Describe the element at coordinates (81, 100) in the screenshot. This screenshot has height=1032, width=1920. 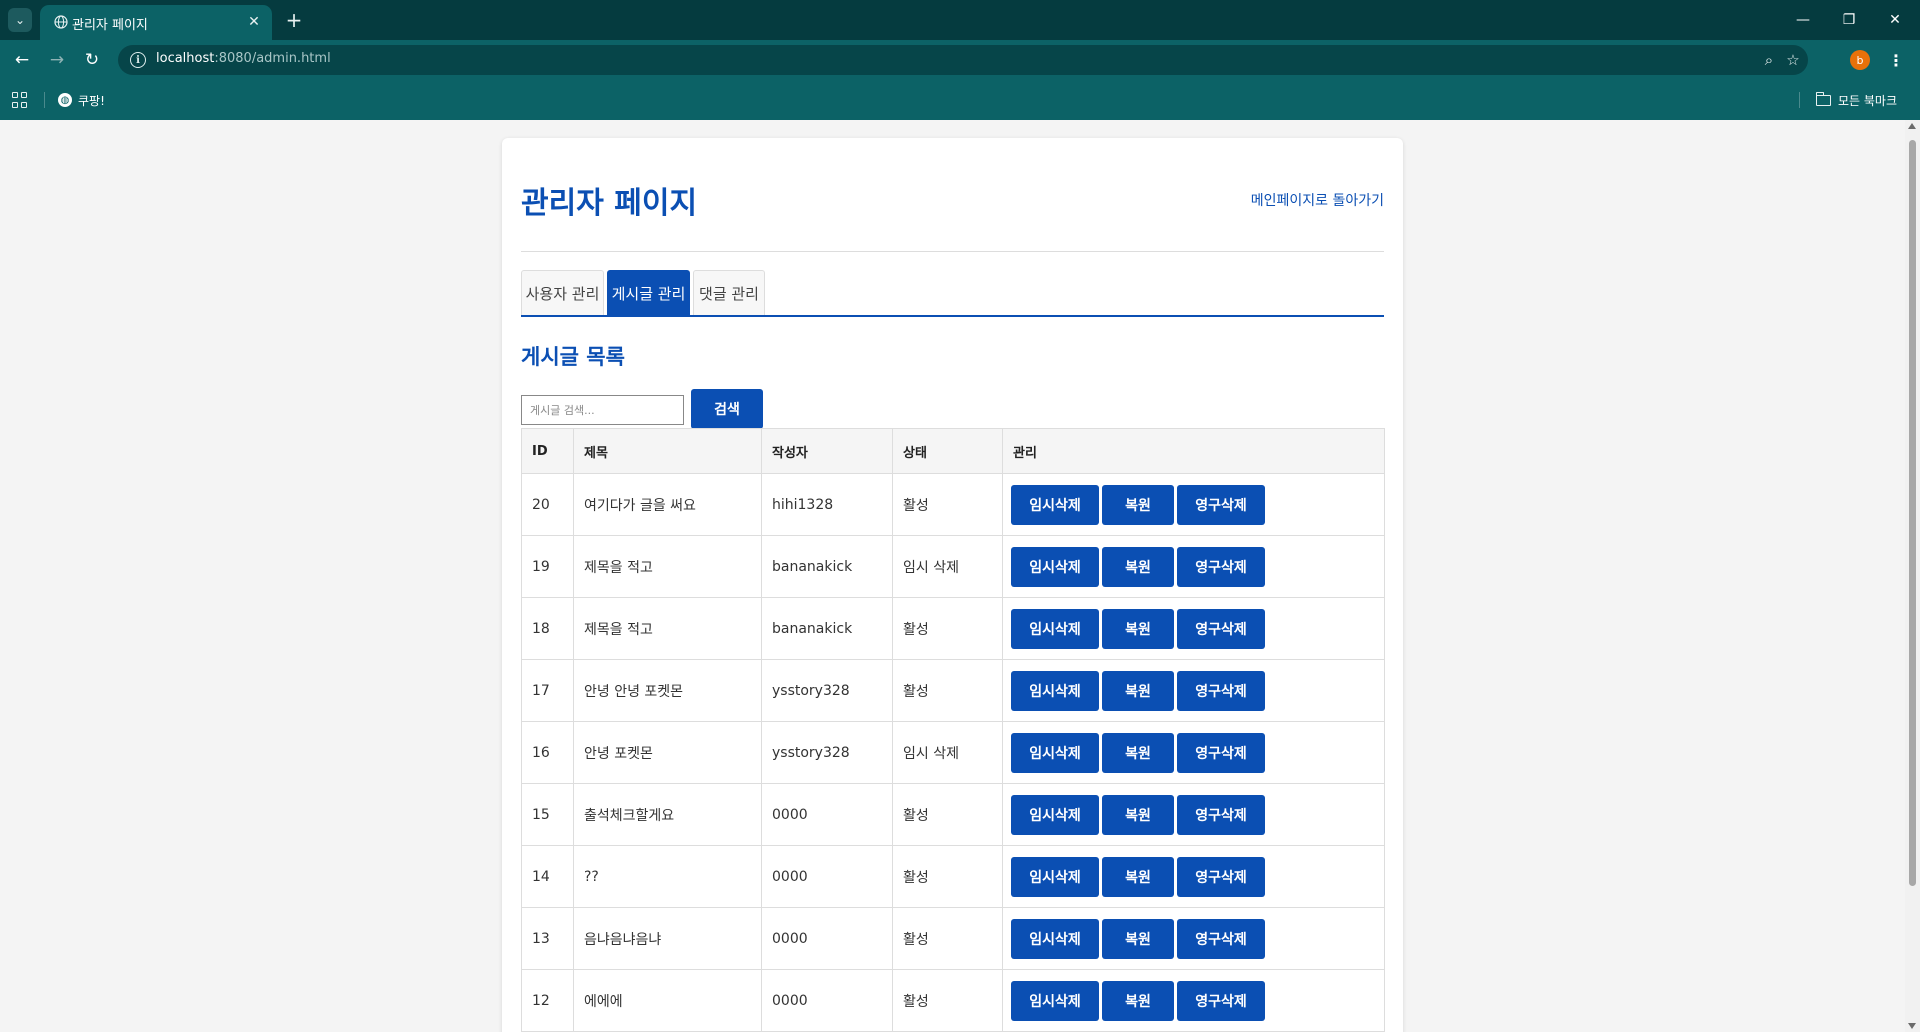
I see `bookmark-coupang: ◍ 쿠팡!` at that location.